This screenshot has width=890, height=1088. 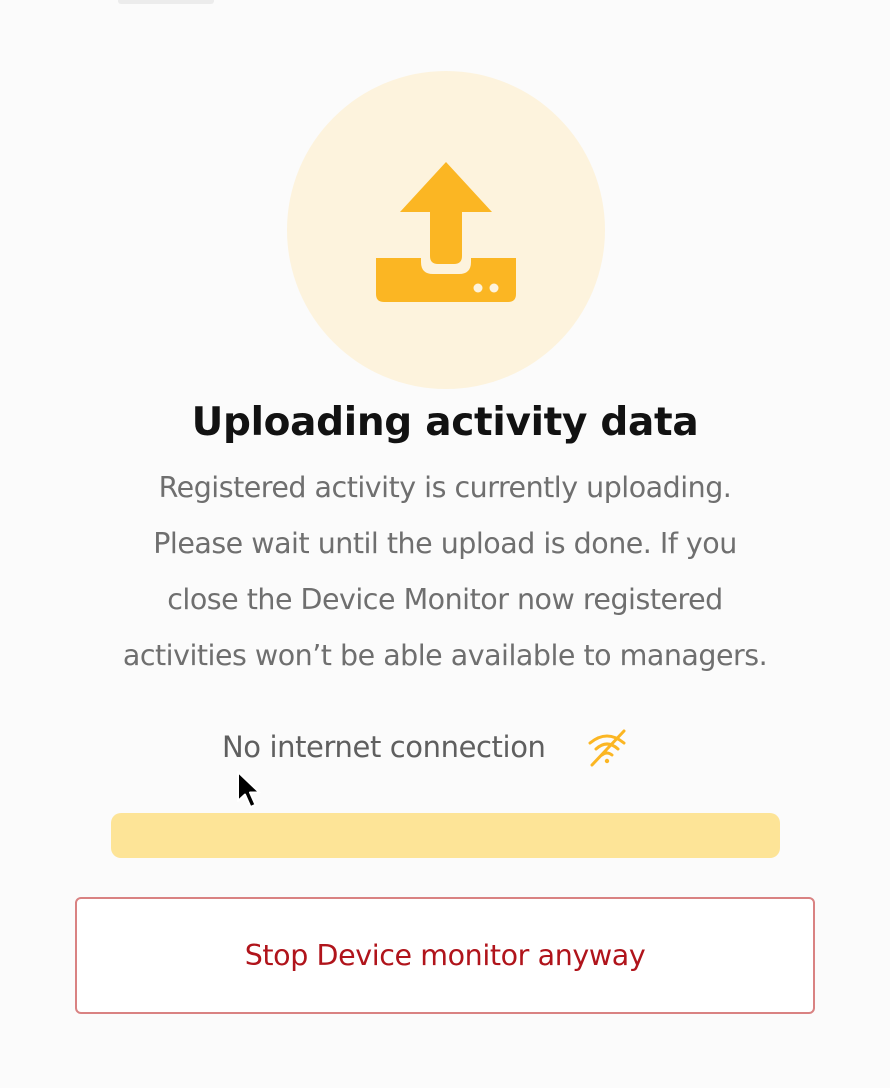 What do you see at coordinates (445, 835) in the screenshot?
I see `upload-progress-bar` at bounding box center [445, 835].